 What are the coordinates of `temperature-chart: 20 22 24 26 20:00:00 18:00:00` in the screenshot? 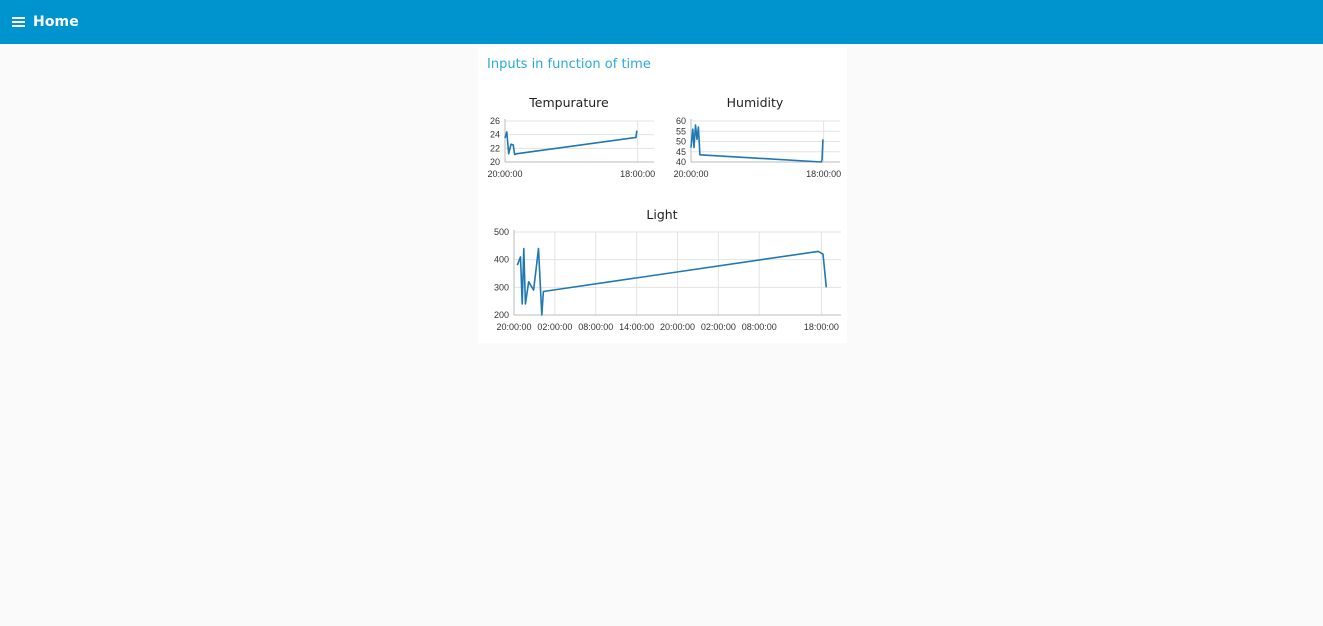 It's located at (571, 147).